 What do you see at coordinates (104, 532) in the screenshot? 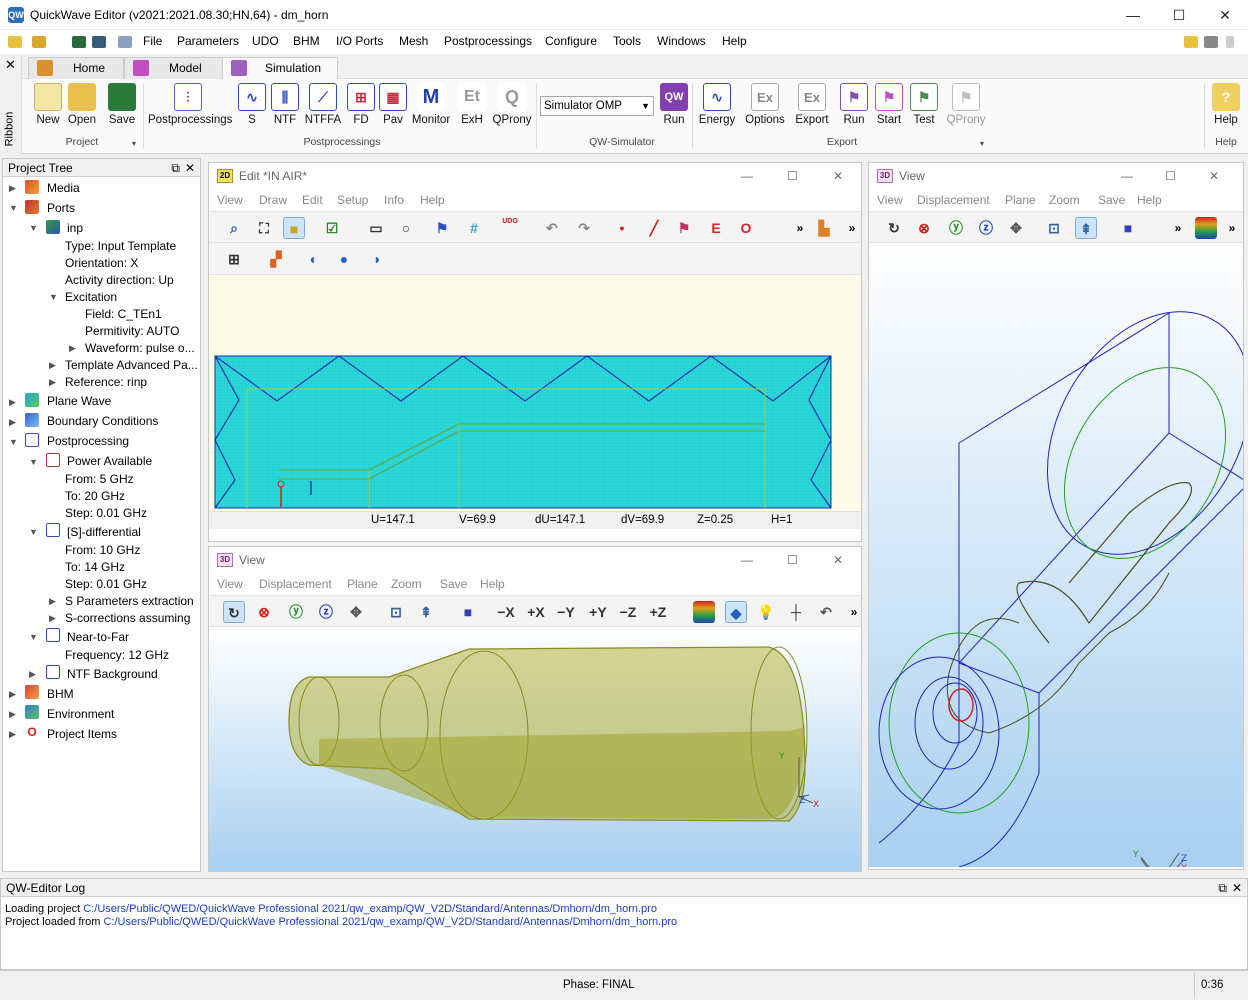
I see `tree-s-differential: [S]-differential` at bounding box center [104, 532].